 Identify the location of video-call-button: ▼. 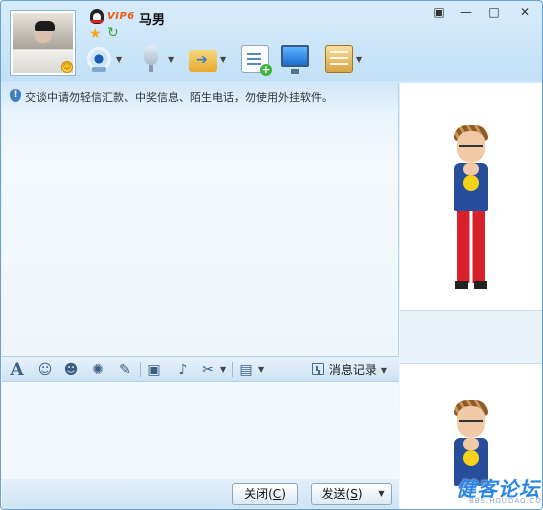
(107, 60).